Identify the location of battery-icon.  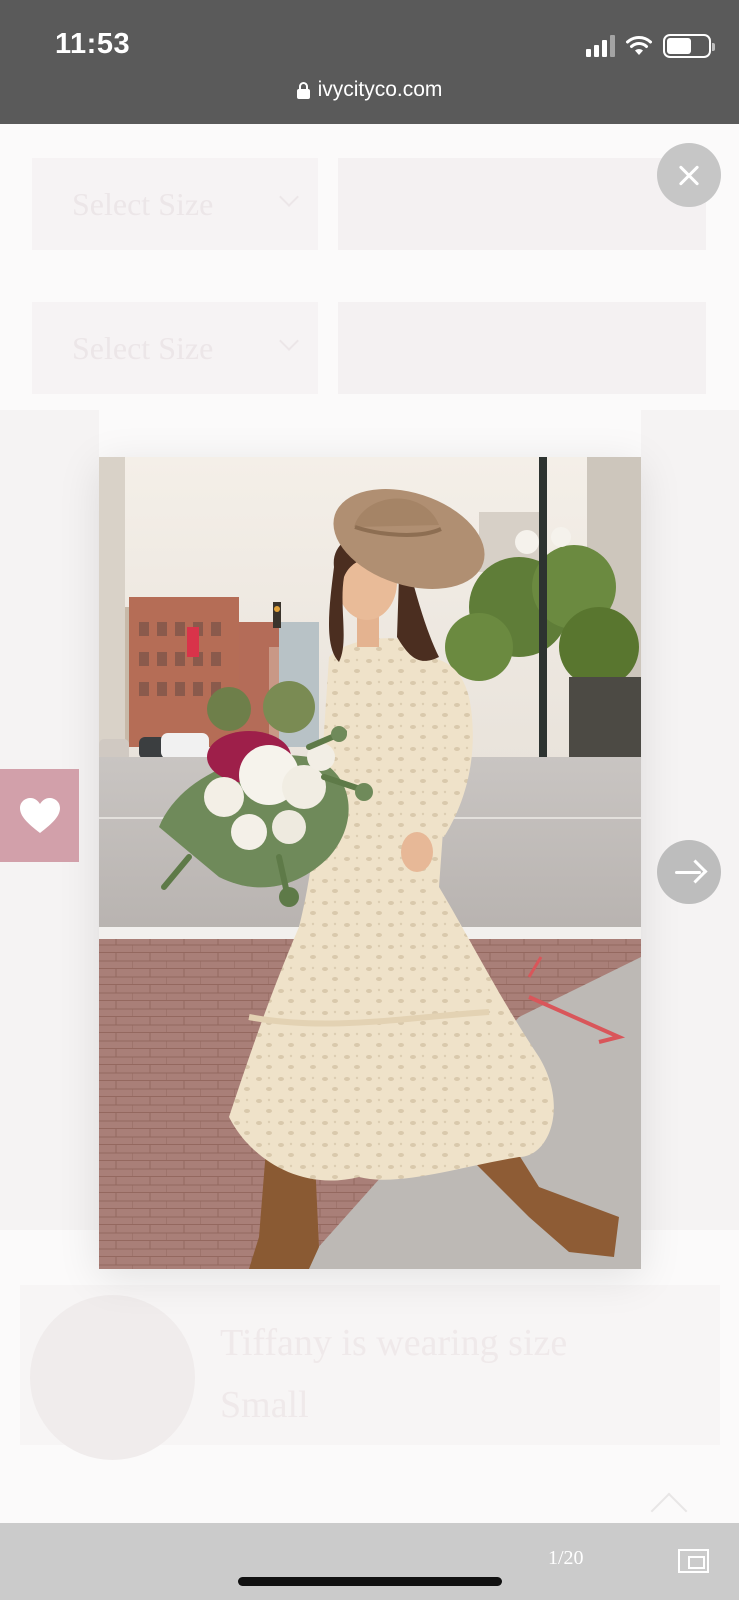
(689, 46).